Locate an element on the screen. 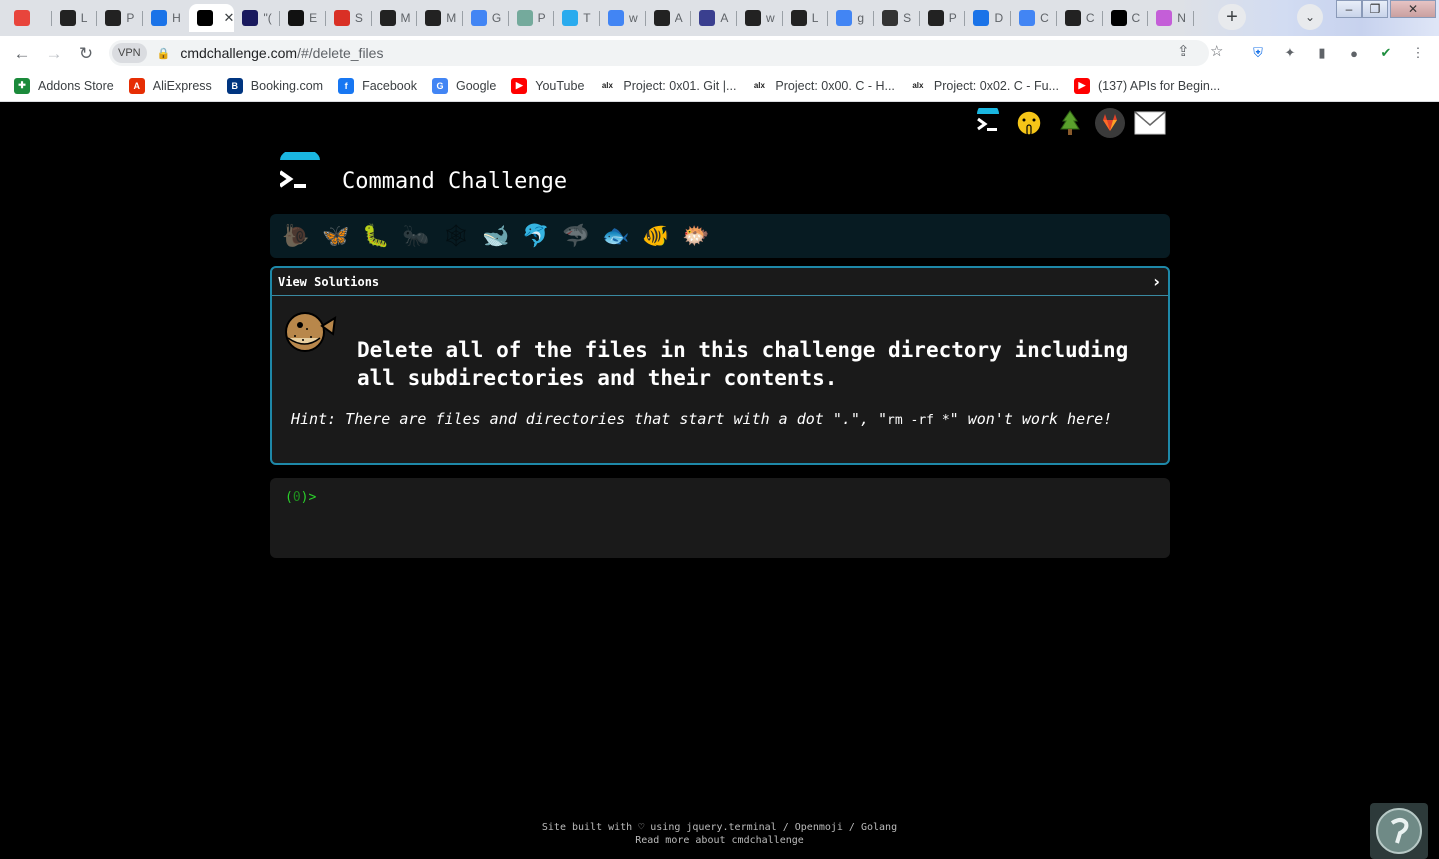 This screenshot has height=859, width=1439. url-text: cmdchallenge.com/#/delete_files is located at coordinates (281, 53).